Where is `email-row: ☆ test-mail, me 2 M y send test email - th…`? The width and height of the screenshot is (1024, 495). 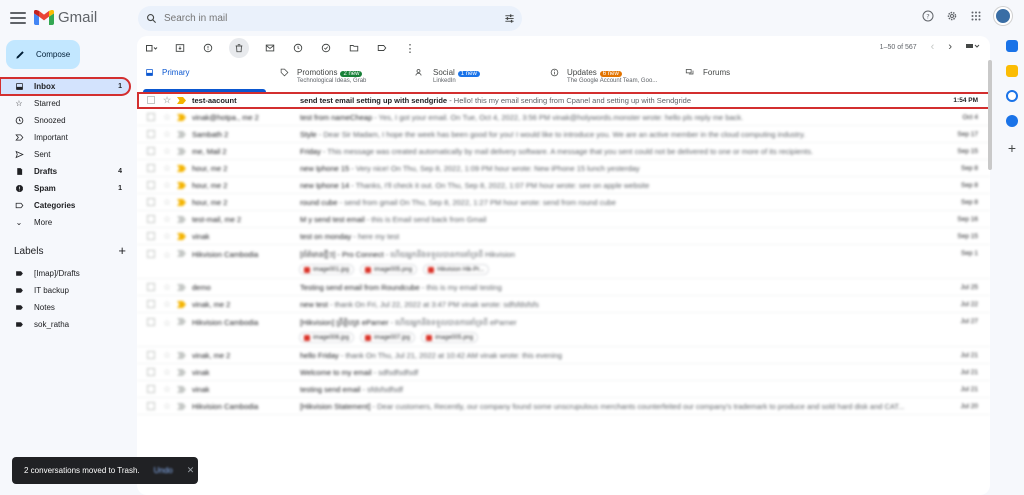 email-row: ☆ test-mail, me 2 M y send test email - th… is located at coordinates (563, 219).